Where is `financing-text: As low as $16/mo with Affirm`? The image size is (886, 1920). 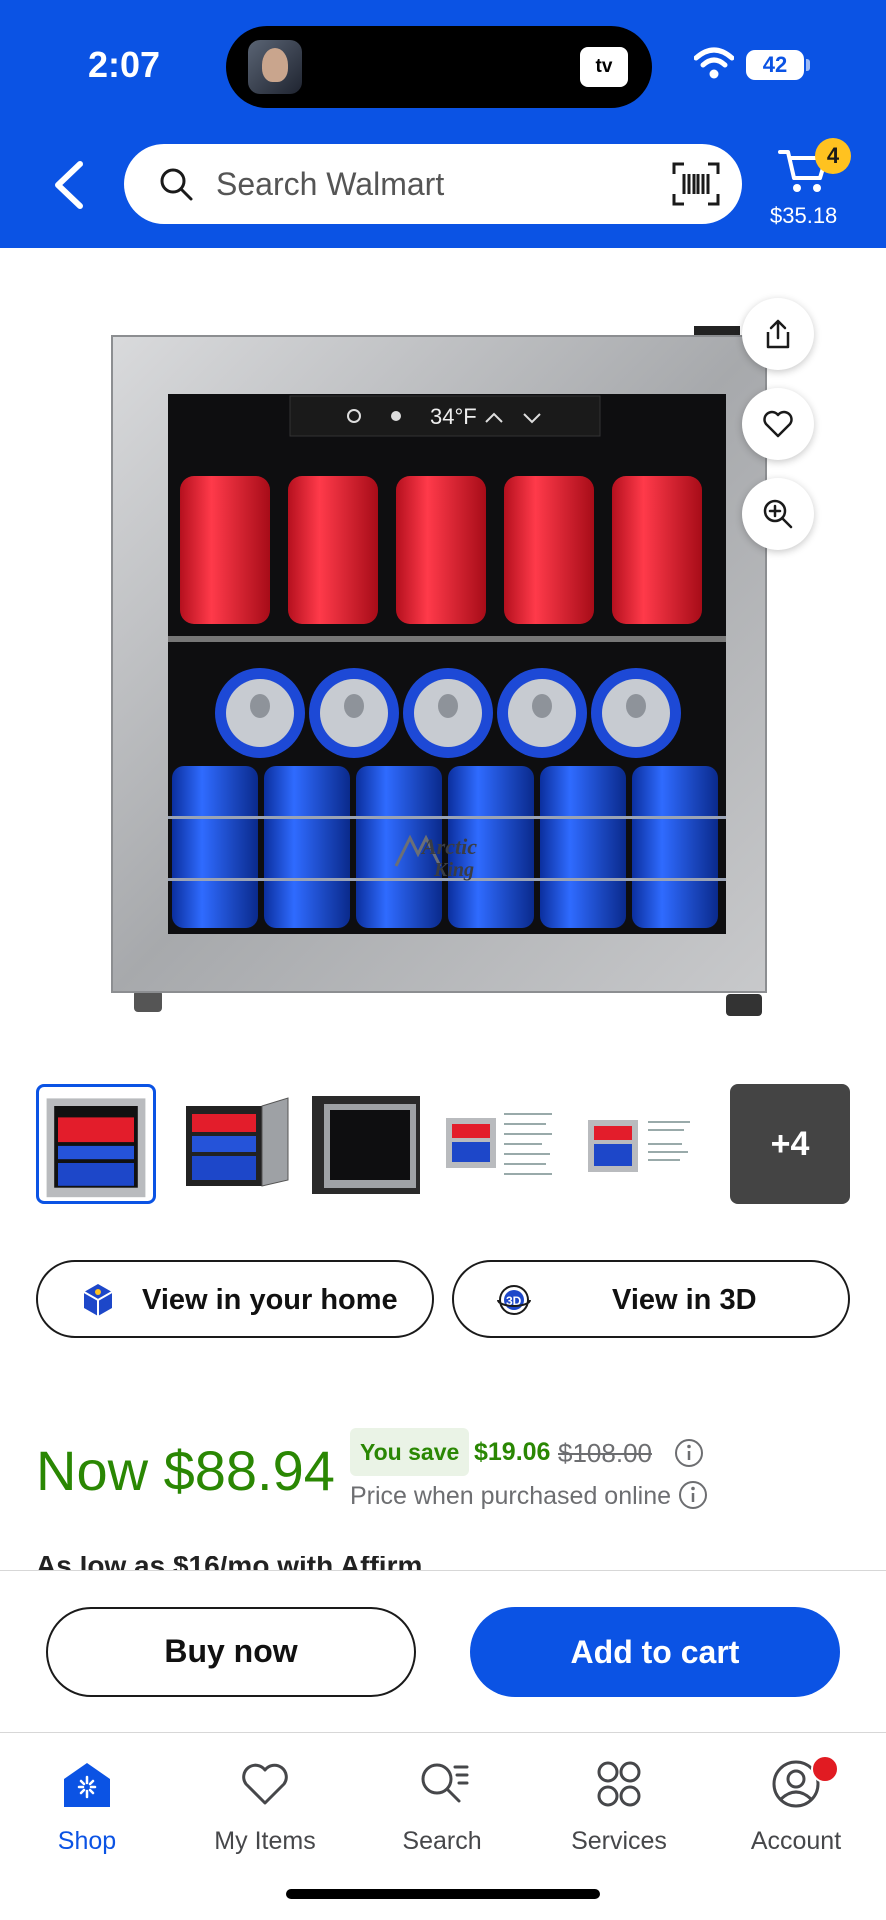 financing-text: As low as $16/mo with Affirm is located at coordinates (356, 1563).